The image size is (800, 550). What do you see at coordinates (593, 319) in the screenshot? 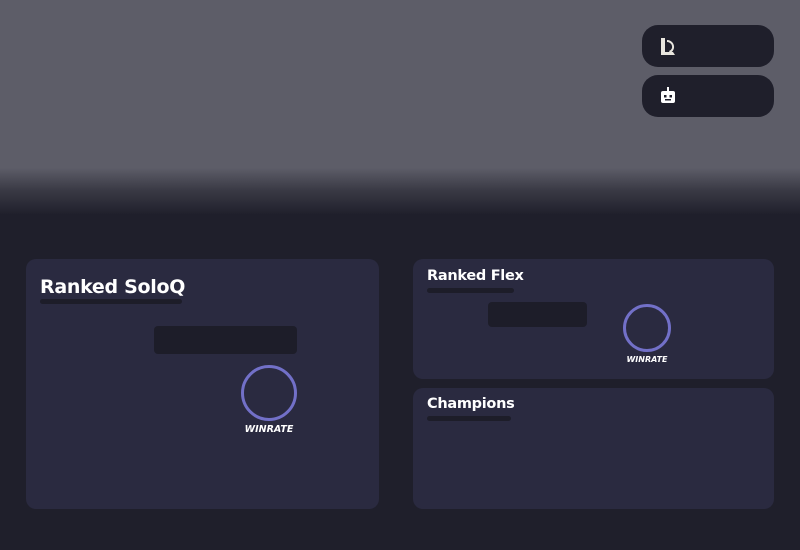
I see `ranked-flex-card: Ranked Flex WINRATE` at bounding box center [593, 319].